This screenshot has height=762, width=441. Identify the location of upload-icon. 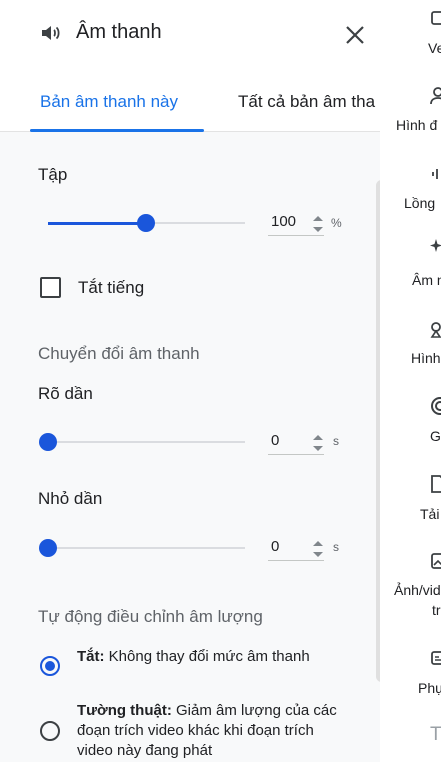
(436, 484).